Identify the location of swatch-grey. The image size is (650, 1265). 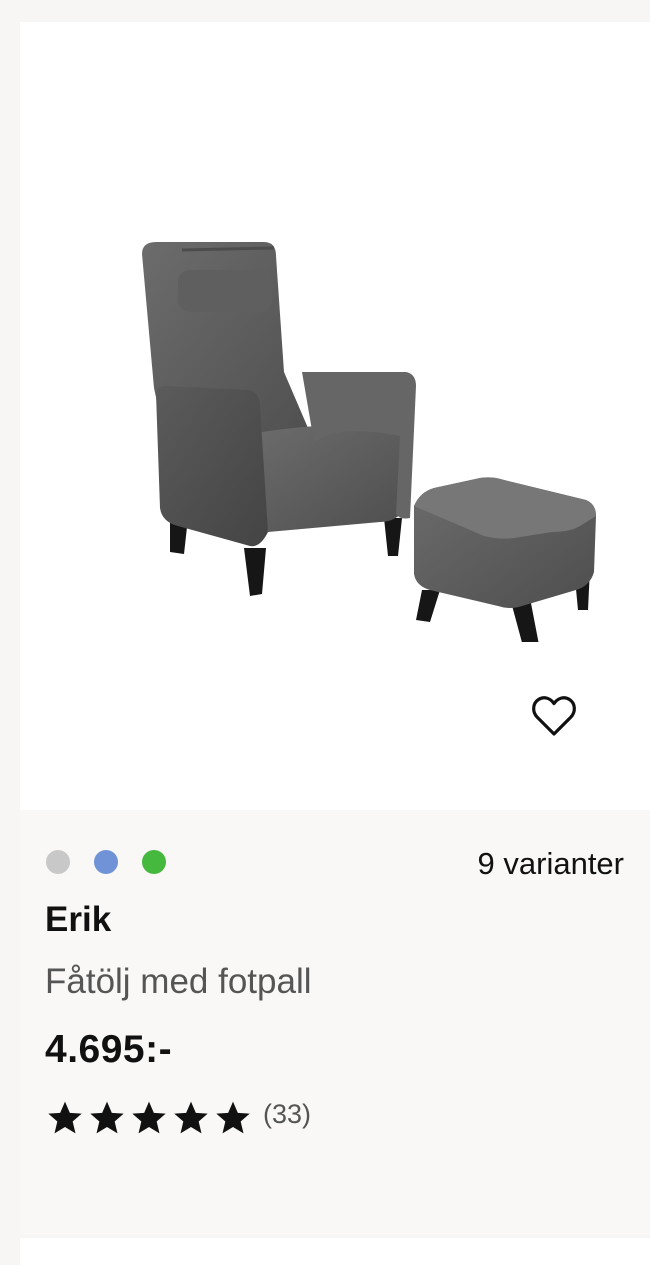
(58, 862).